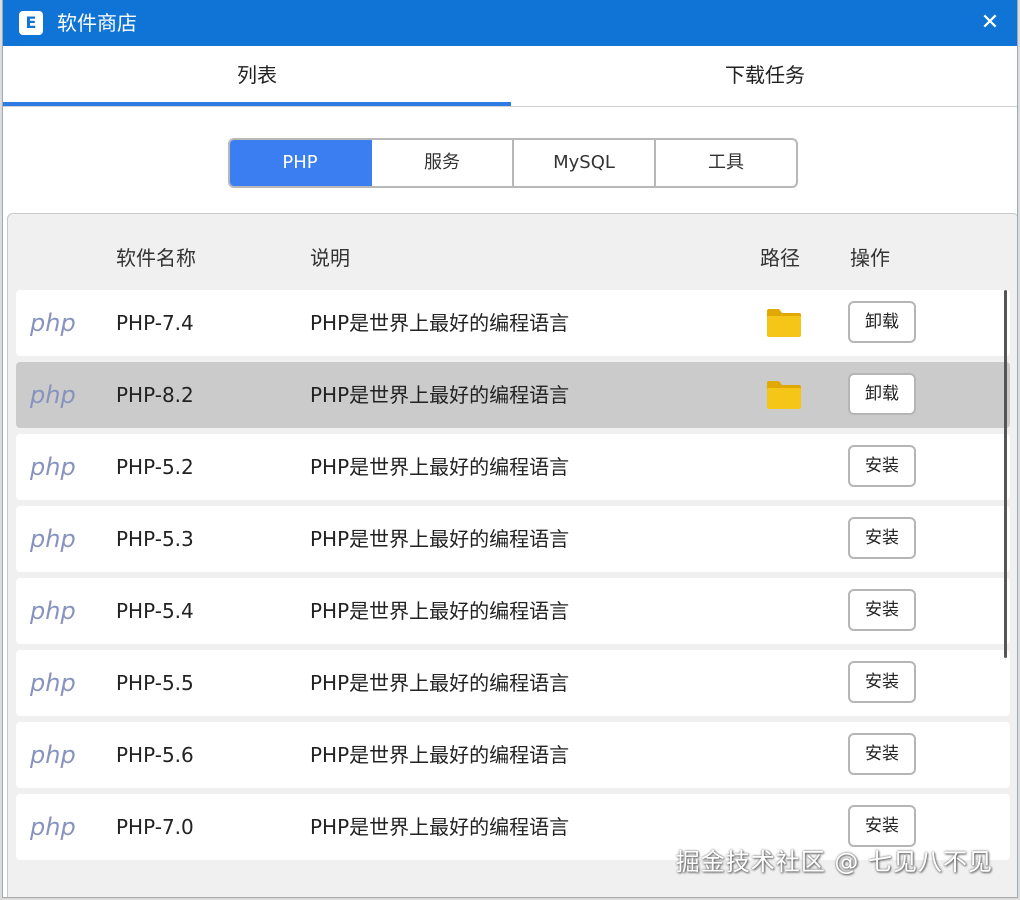 The height and width of the screenshot is (900, 1020). What do you see at coordinates (510, 23) in the screenshot?
I see `title-bar: E 软件商店 ✕` at bounding box center [510, 23].